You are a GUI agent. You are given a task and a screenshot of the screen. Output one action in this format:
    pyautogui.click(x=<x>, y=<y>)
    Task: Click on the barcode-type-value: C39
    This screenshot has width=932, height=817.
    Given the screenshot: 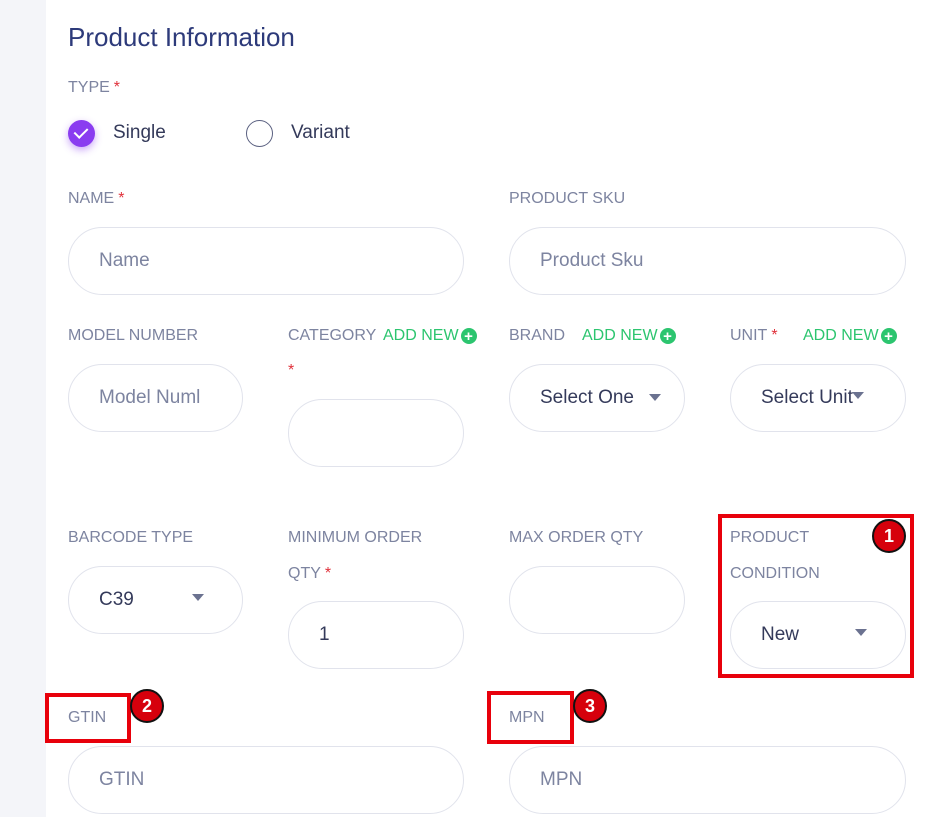 What is the action you would take?
    pyautogui.click(x=116, y=599)
    